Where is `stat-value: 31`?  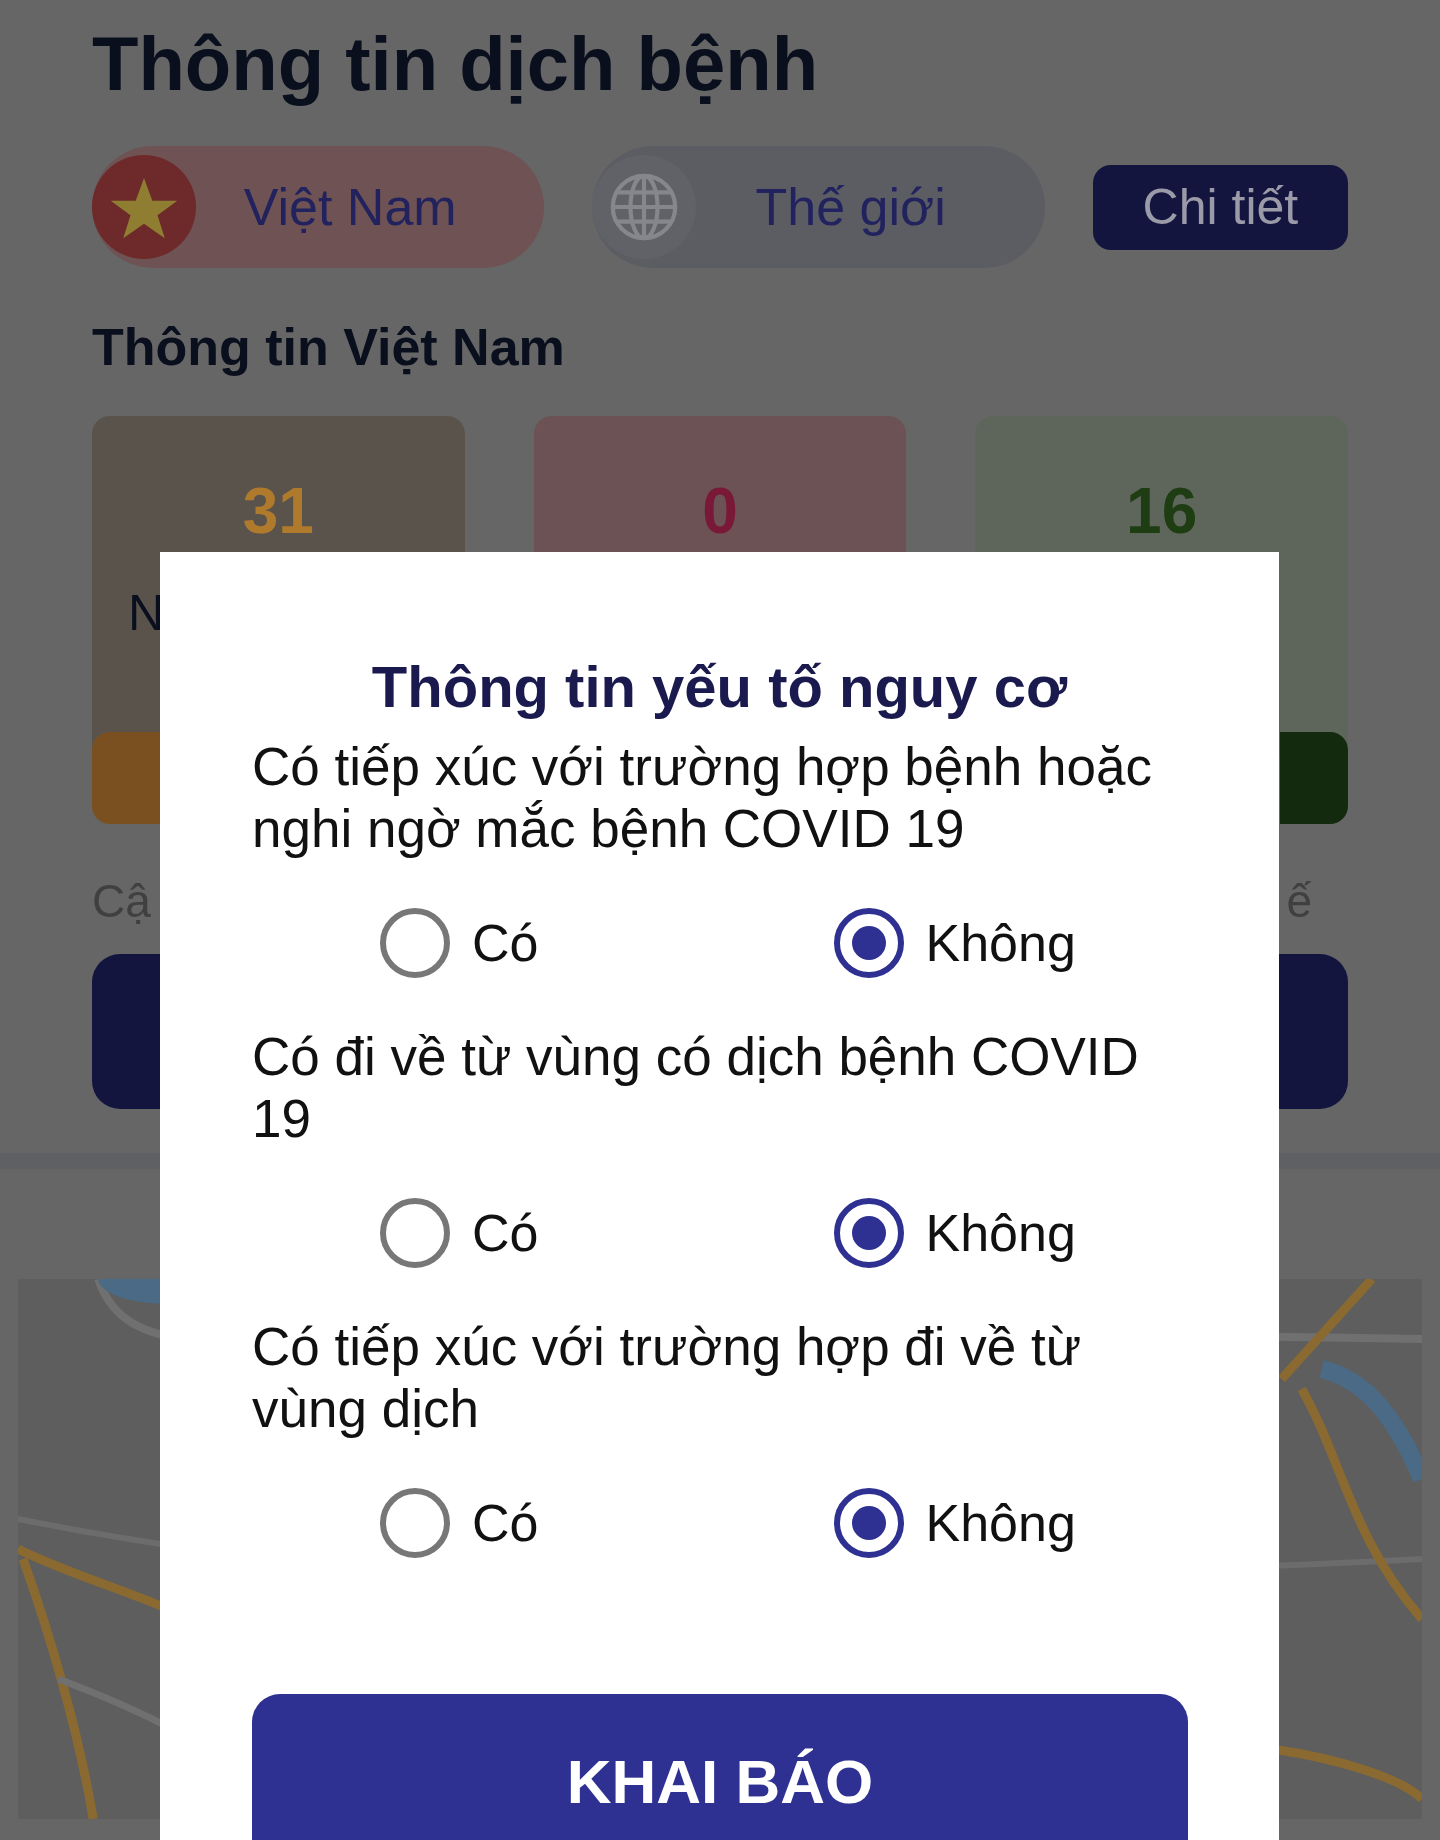
stat-value: 31 is located at coordinates (278, 511).